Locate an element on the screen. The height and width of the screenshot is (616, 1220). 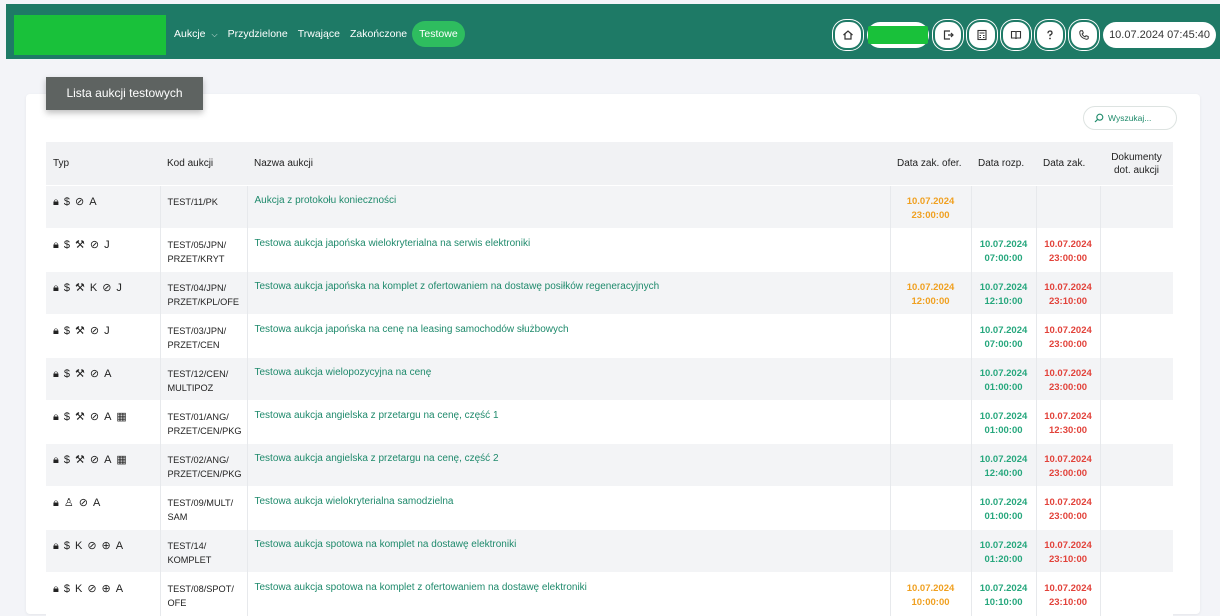
page-title: Lista aukcji testowych is located at coordinates (124, 93).